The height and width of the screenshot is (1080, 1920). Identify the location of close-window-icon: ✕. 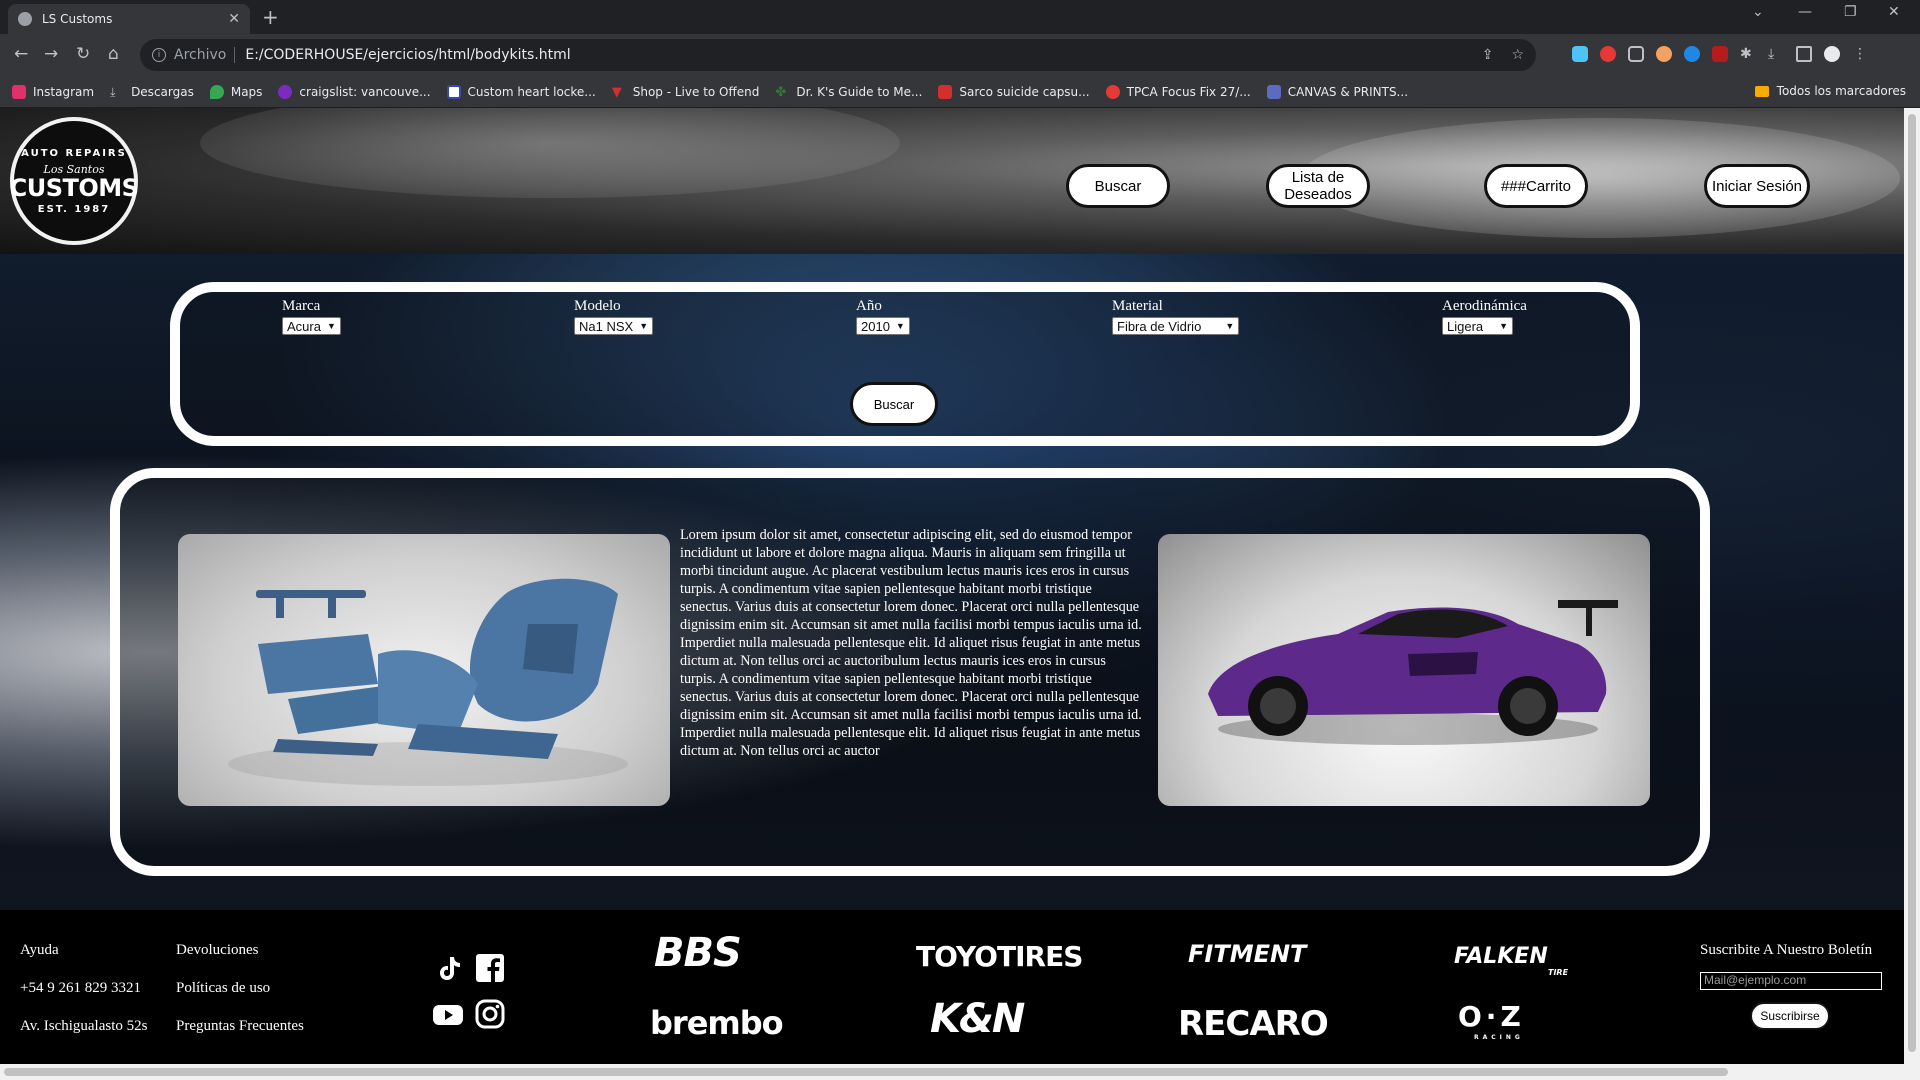
(1894, 12).